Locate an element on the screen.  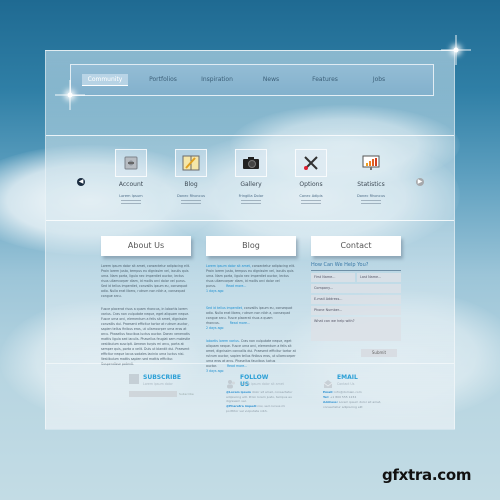
blog-post-date: 1 days ago is located at coordinates (215, 291).